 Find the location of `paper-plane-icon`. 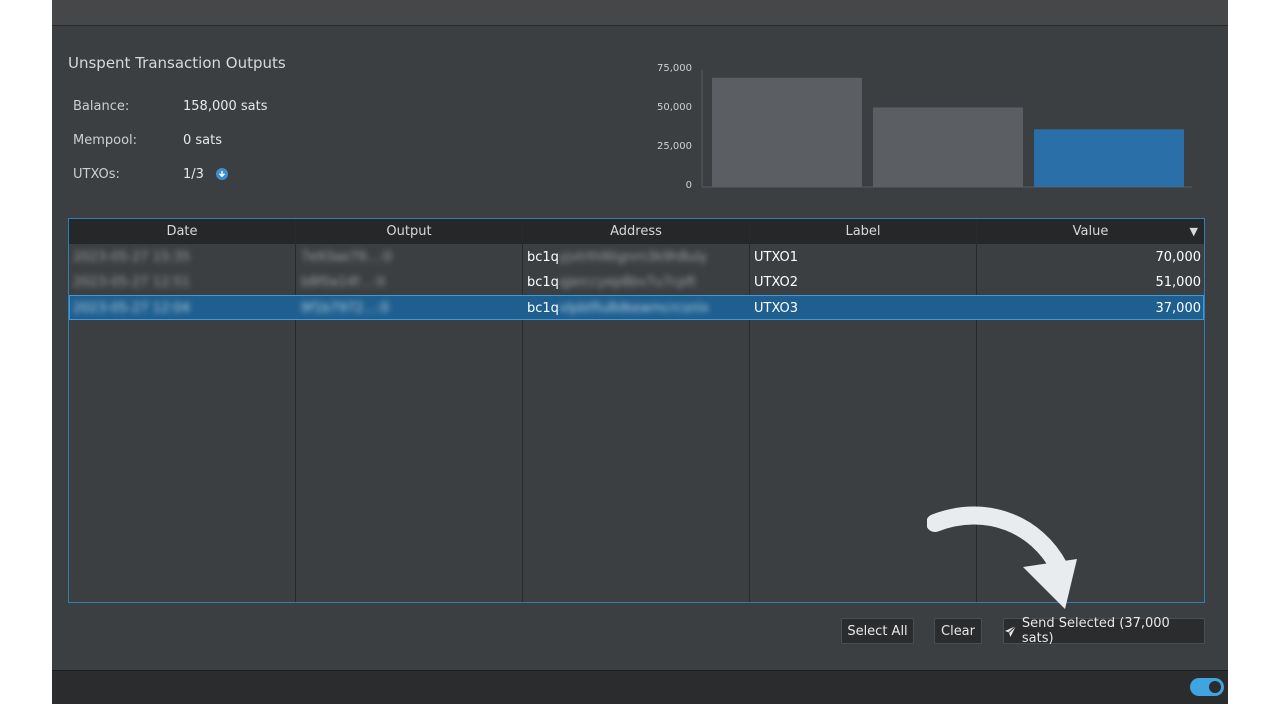

paper-plane-icon is located at coordinates (1010, 631).